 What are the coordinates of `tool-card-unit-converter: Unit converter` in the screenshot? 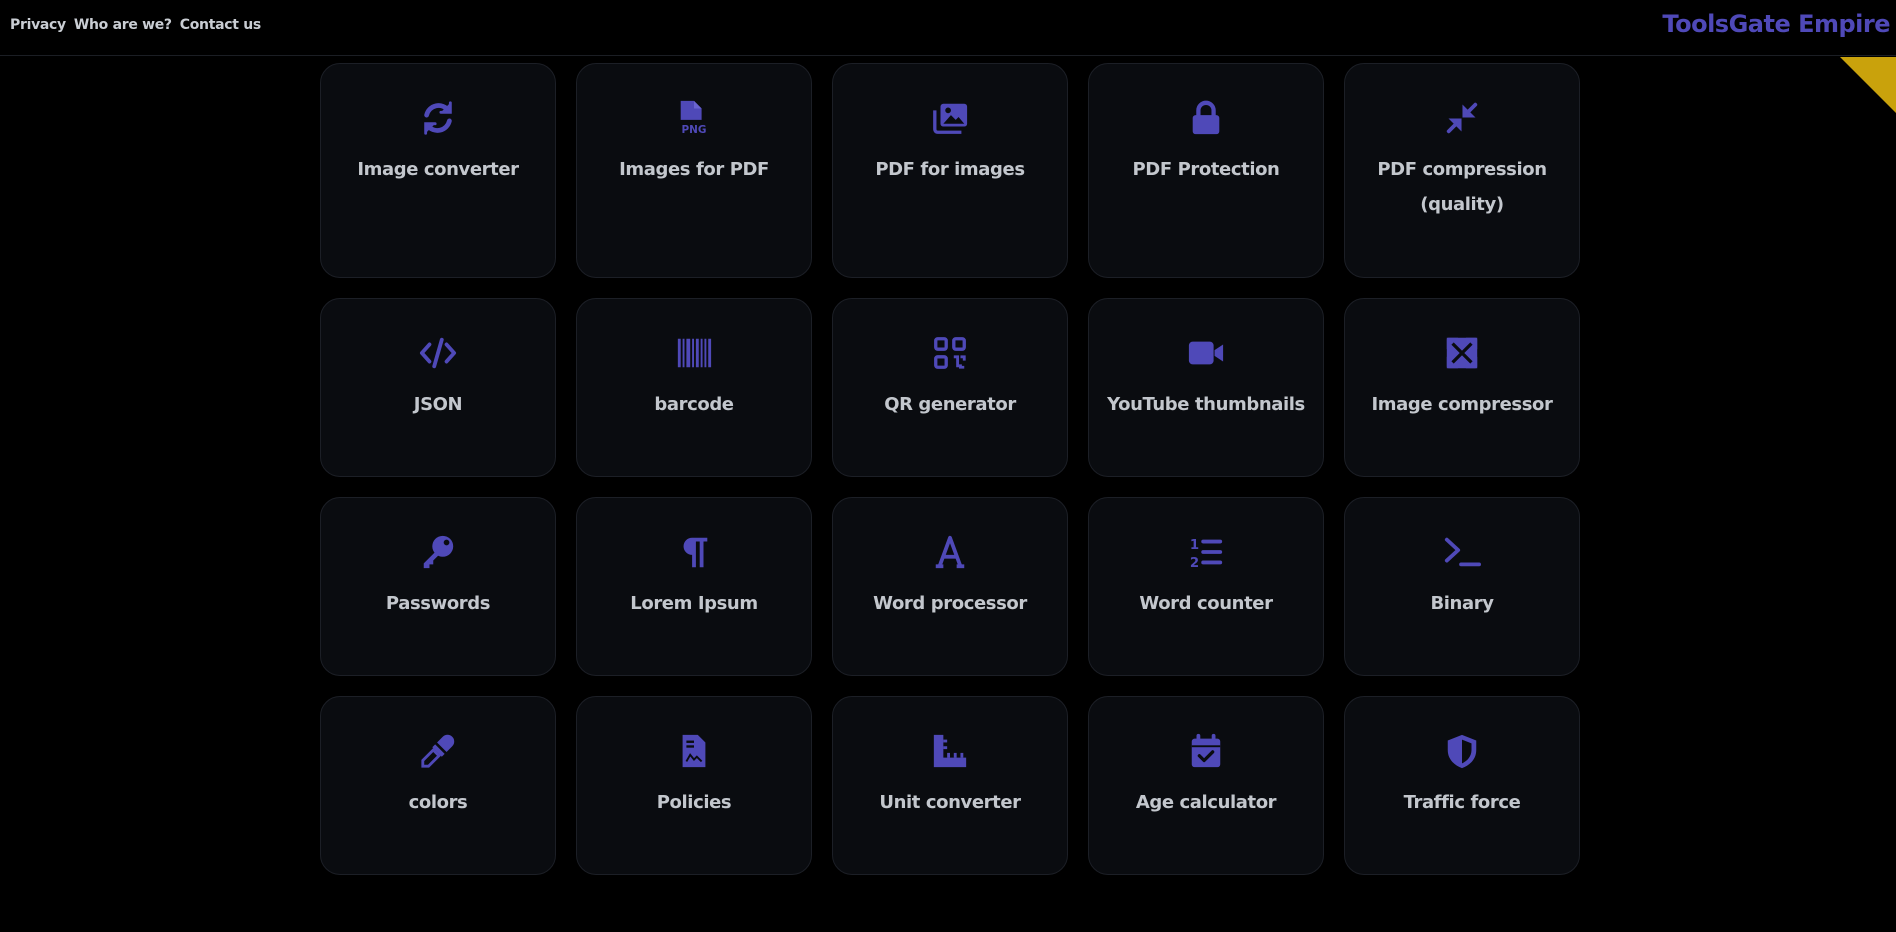 It's located at (950, 785).